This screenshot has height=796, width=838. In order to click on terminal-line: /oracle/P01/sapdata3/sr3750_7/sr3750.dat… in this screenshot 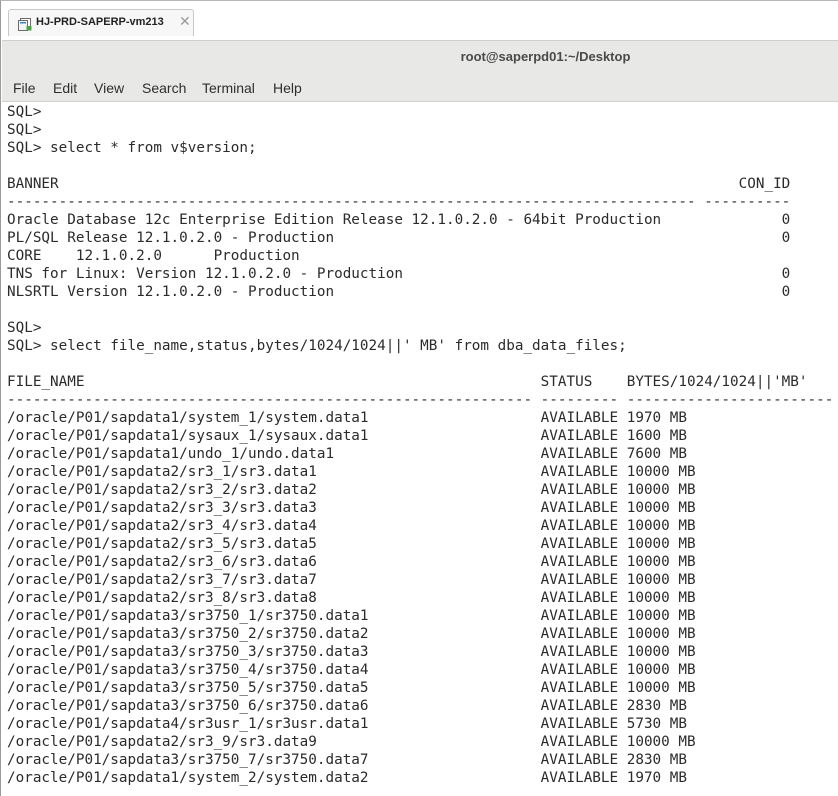, I will do `click(347, 760)`.